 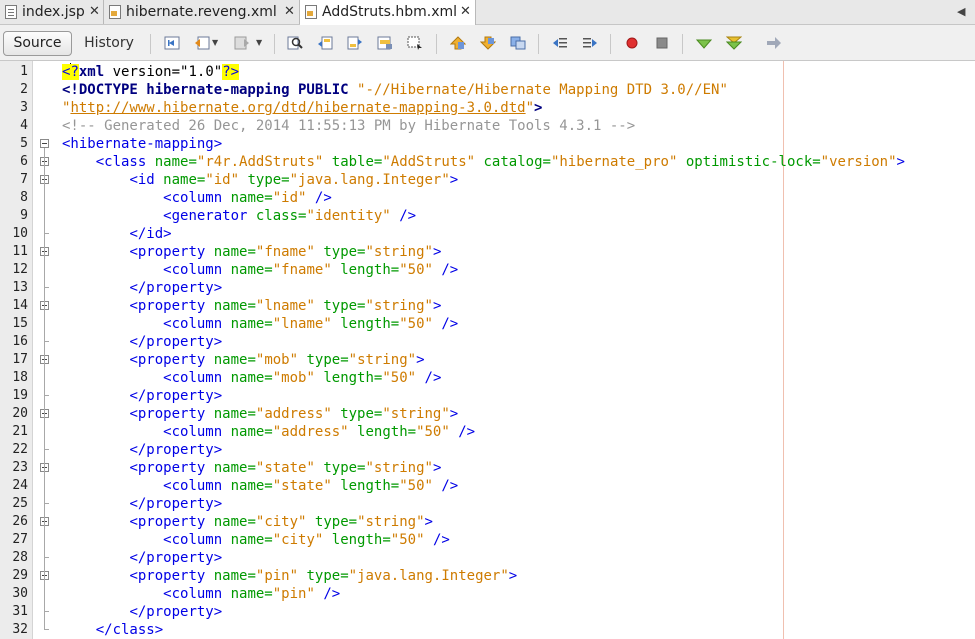 What do you see at coordinates (487, 252) in the screenshot?
I see `code-line: 11 <property name="fname" type="string">` at bounding box center [487, 252].